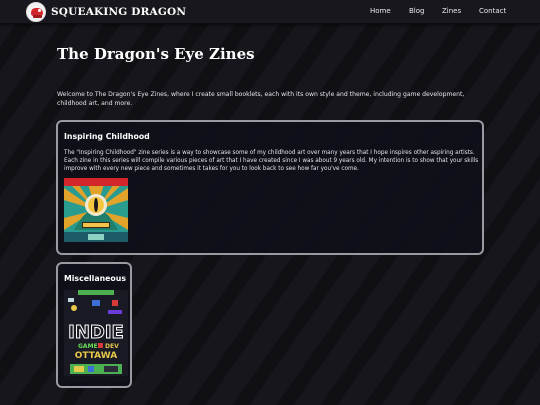 The height and width of the screenshot is (405, 540). What do you see at coordinates (492, 11) in the screenshot?
I see `nav-link-contact: Contact` at bounding box center [492, 11].